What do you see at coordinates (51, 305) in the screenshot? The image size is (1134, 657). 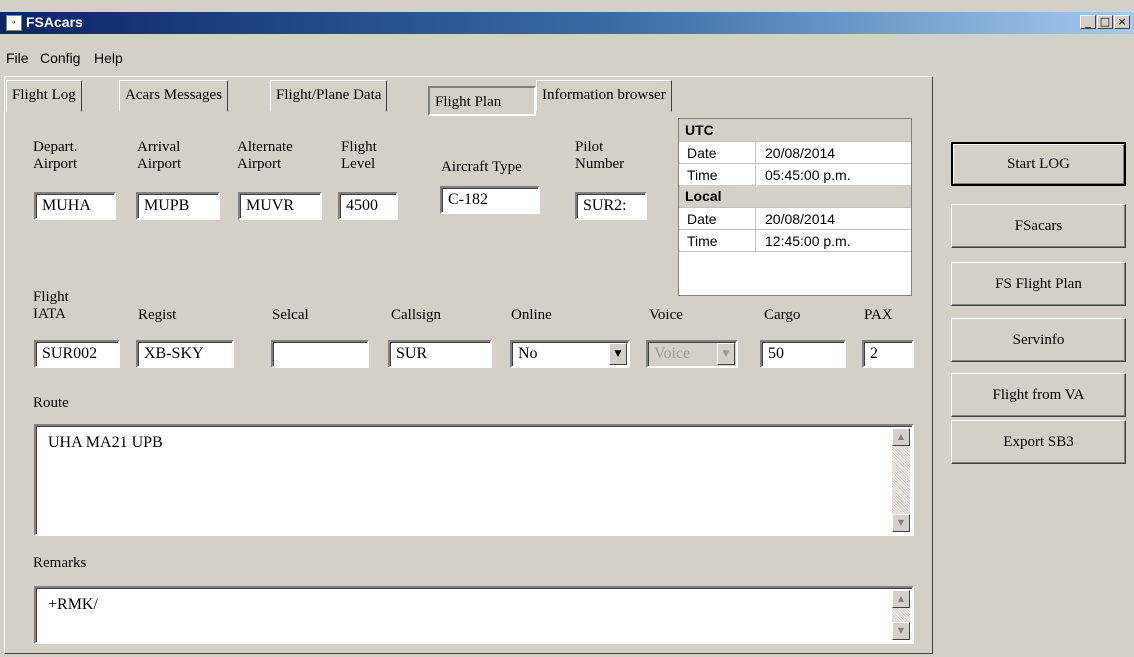 I see `flight-iata-label: Flight IATA` at bounding box center [51, 305].